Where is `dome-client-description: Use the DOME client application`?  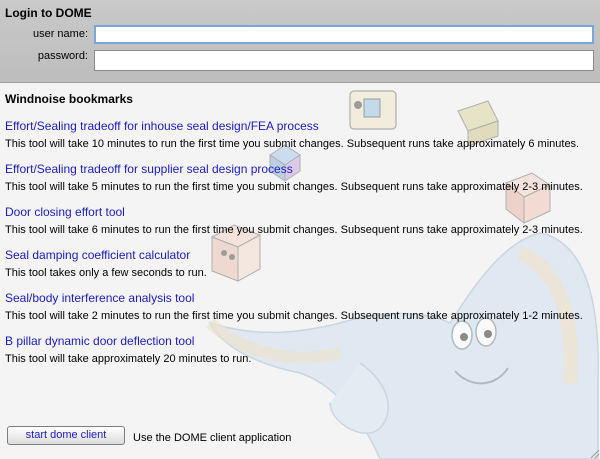 dome-client-description: Use the DOME client application is located at coordinates (212, 438).